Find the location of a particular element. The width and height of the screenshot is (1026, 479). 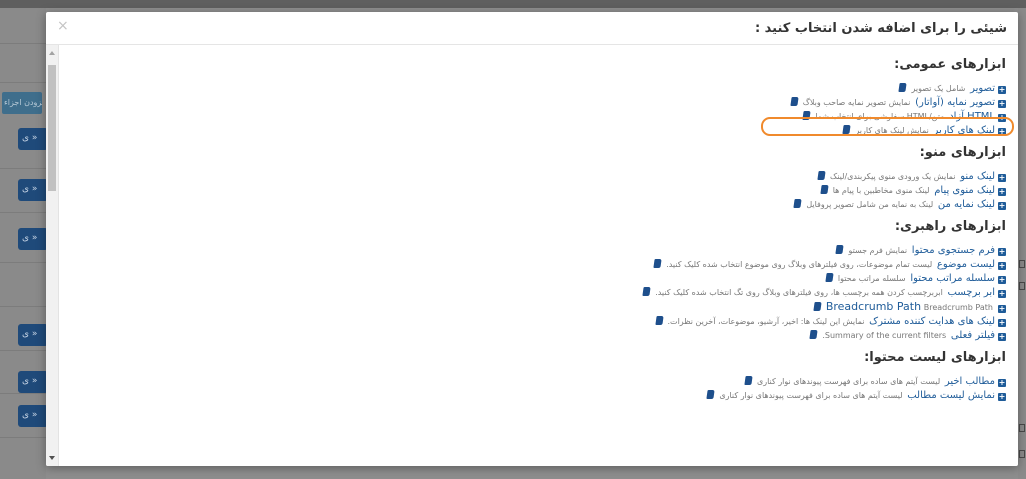

section-title: ابزارهای راهبری: is located at coordinates (950, 226).